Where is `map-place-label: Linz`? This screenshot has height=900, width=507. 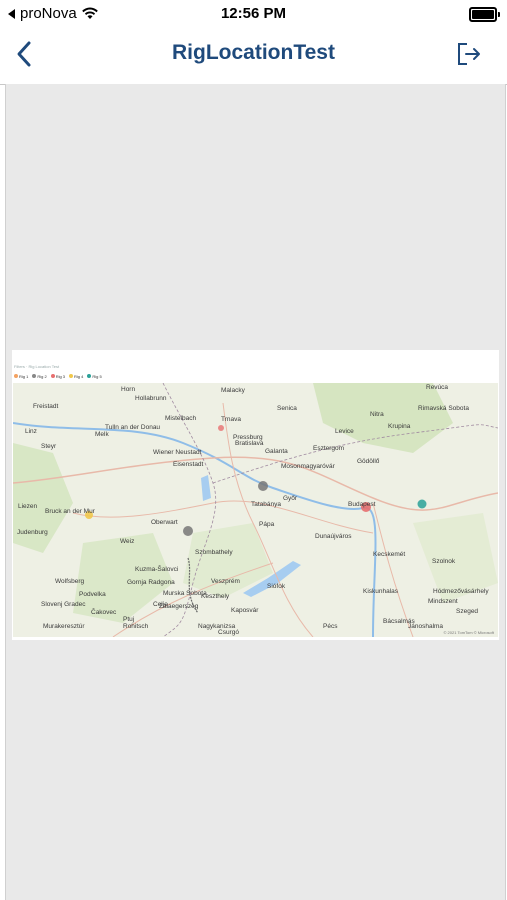
map-place-label: Linz is located at coordinates (31, 431).